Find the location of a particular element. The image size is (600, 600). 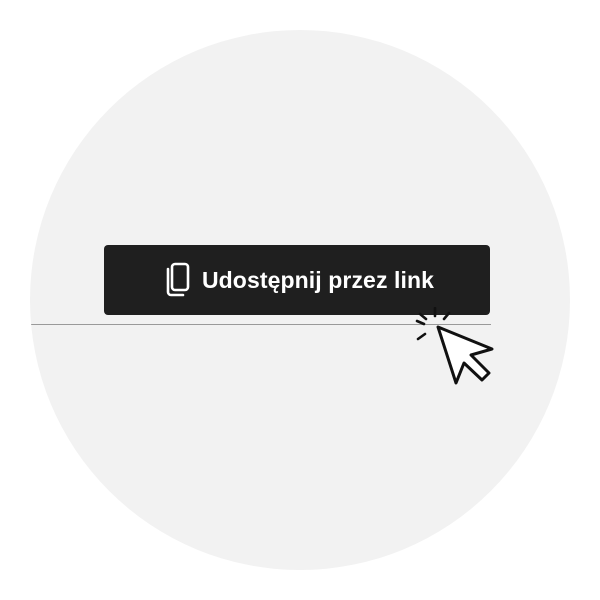

copy-icon is located at coordinates (176, 280).